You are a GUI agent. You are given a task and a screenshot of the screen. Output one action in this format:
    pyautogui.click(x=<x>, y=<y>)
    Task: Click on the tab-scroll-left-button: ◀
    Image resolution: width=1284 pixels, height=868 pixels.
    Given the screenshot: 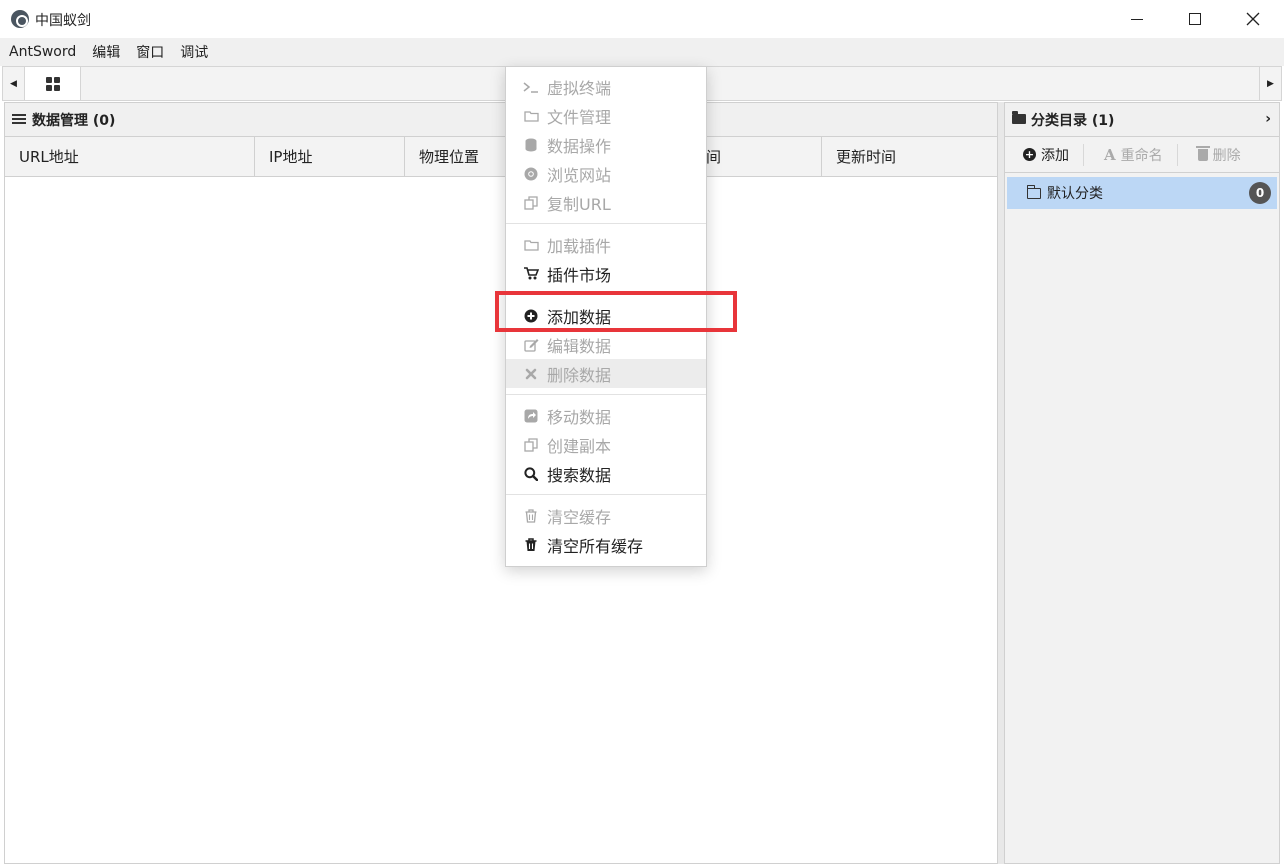 What is the action you would take?
    pyautogui.click(x=14, y=83)
    